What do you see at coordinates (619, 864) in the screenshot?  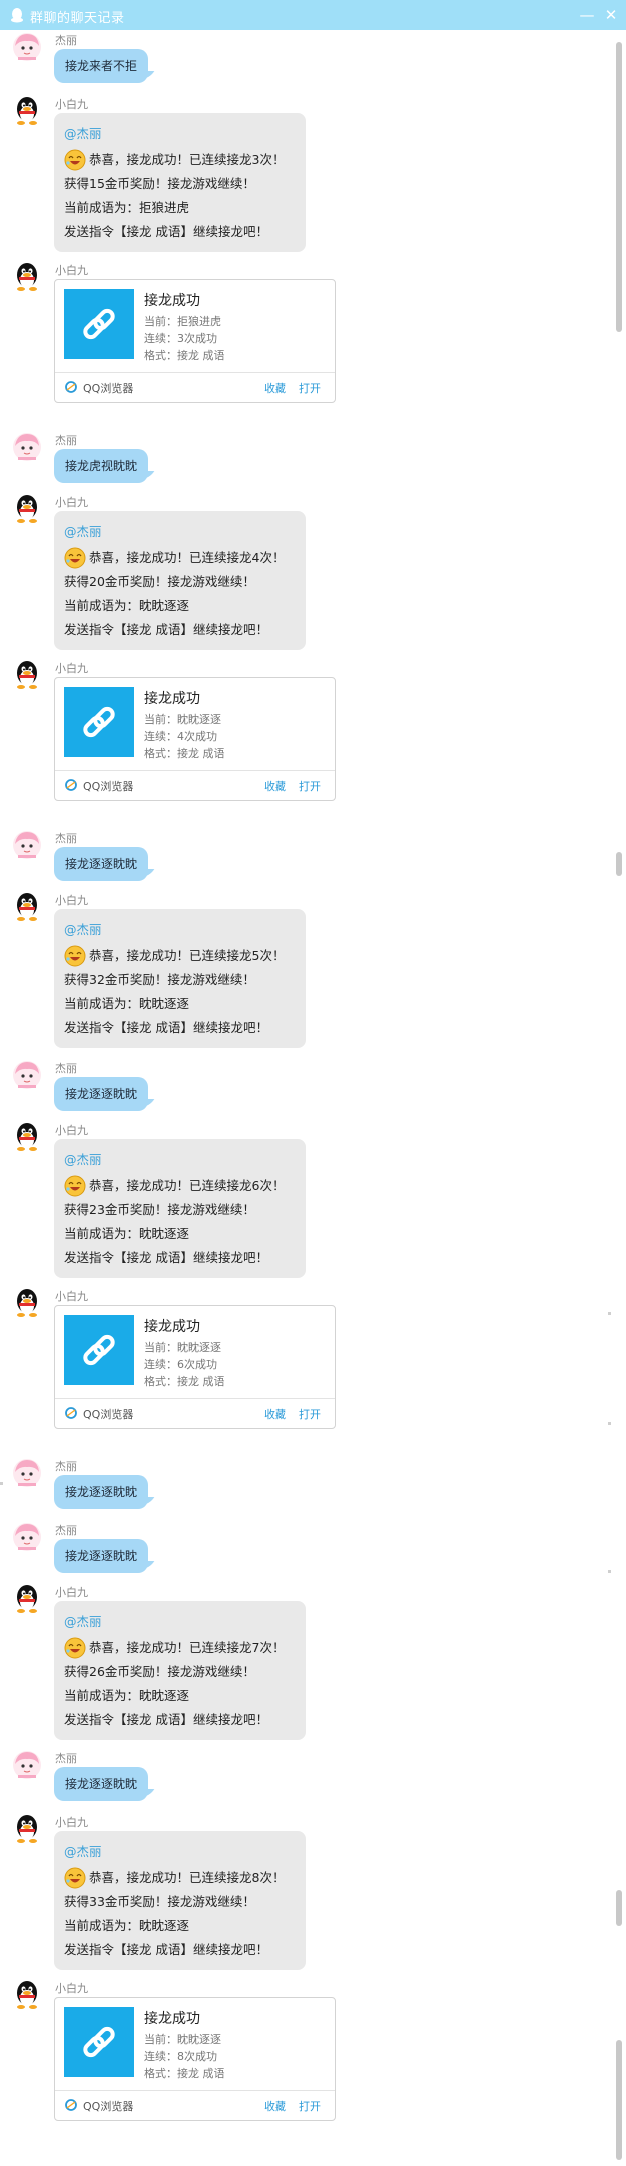 I see `scrollbar-marker` at bounding box center [619, 864].